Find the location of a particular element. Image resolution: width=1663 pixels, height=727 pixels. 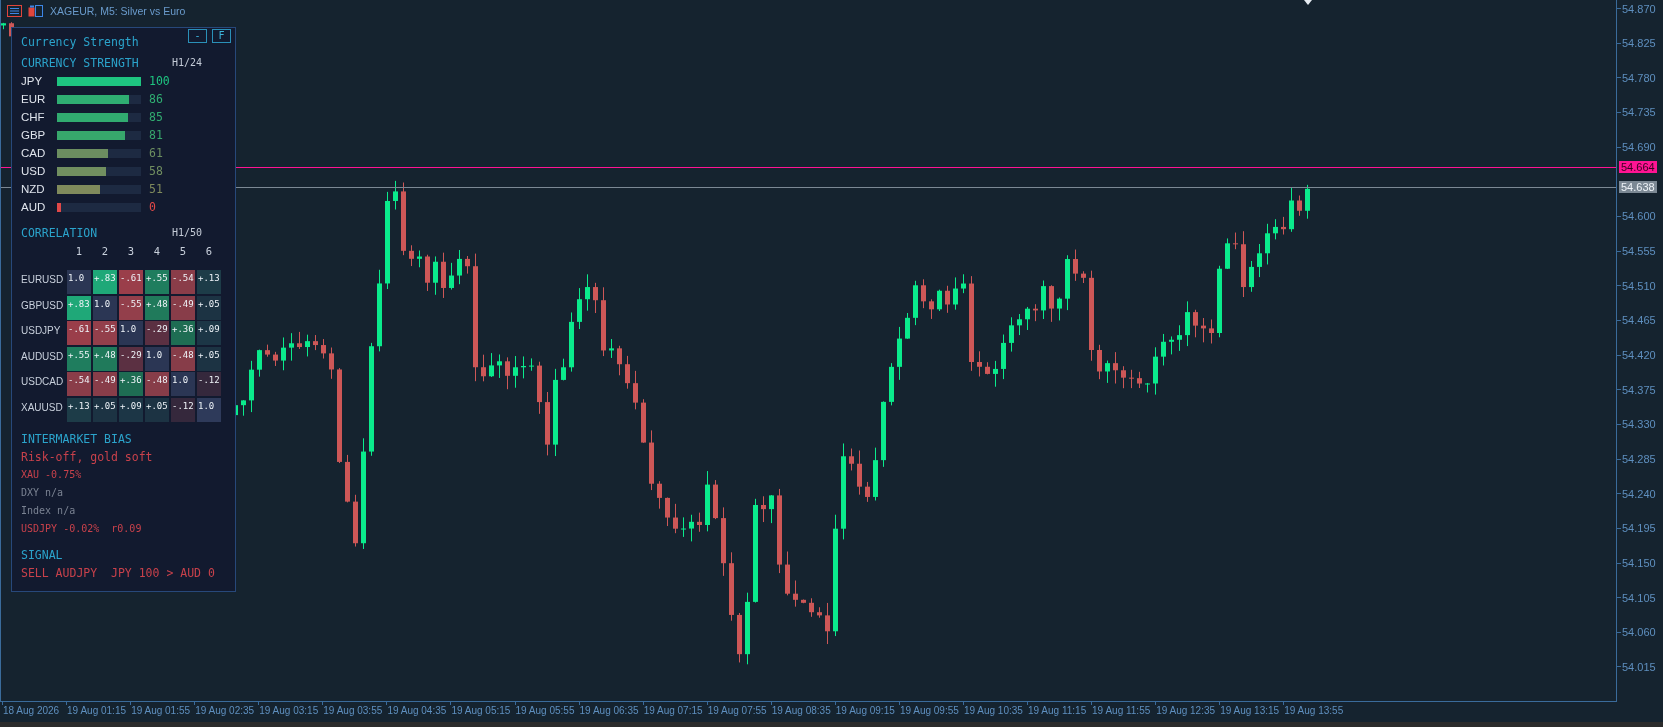

strength-value: 58 is located at coordinates (156, 171).